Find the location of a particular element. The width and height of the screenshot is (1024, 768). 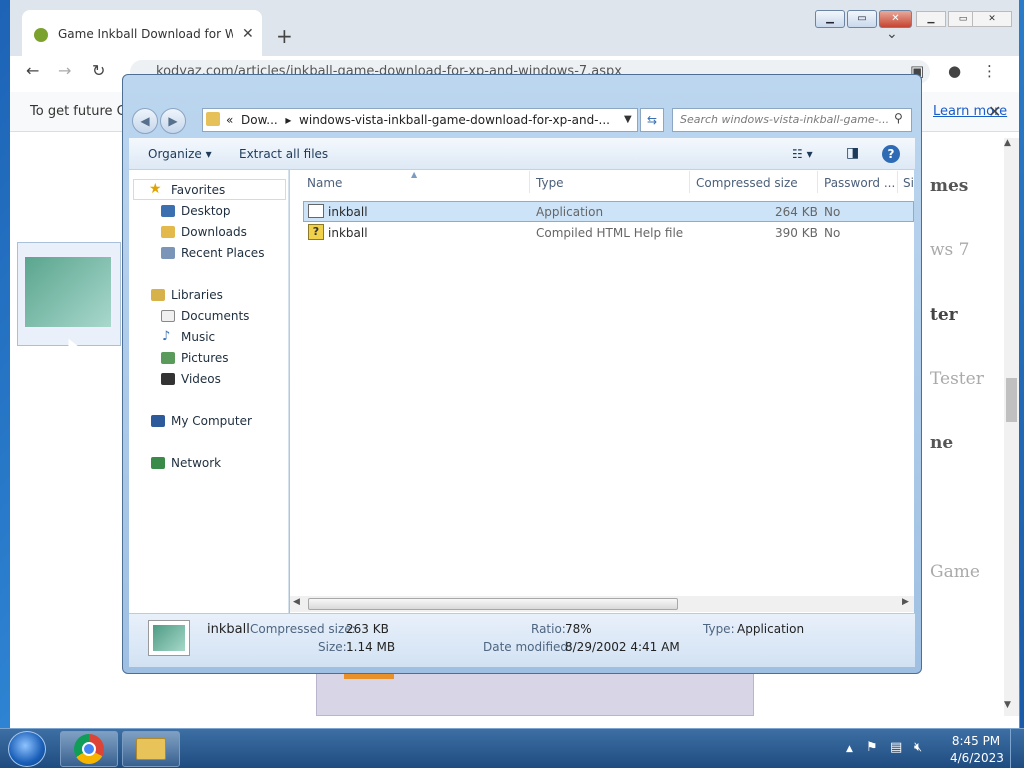

network-tray-icon: ▤ is located at coordinates (896, 747).